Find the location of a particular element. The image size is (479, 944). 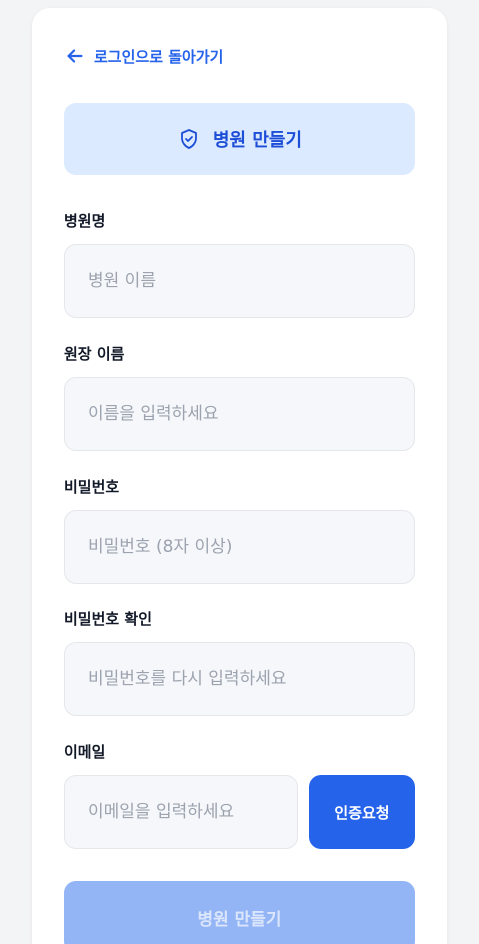

password-confirm-input is located at coordinates (239, 679).